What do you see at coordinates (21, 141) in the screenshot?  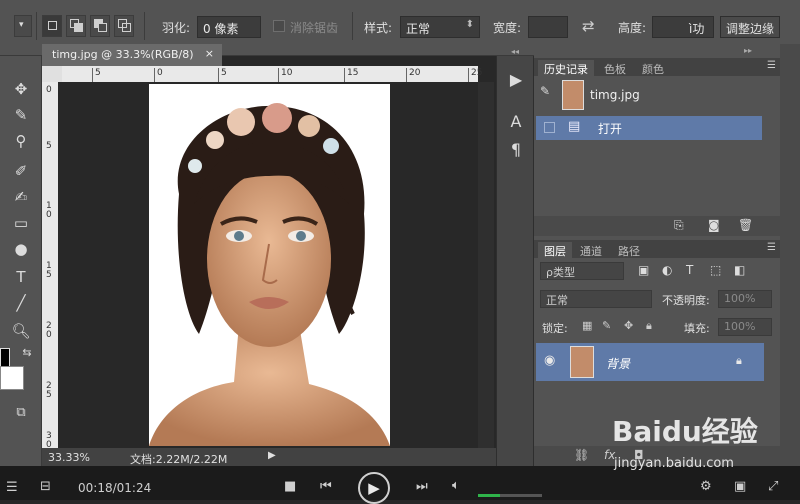 I see `eyedropper-tool-icon: ⚲` at bounding box center [21, 141].